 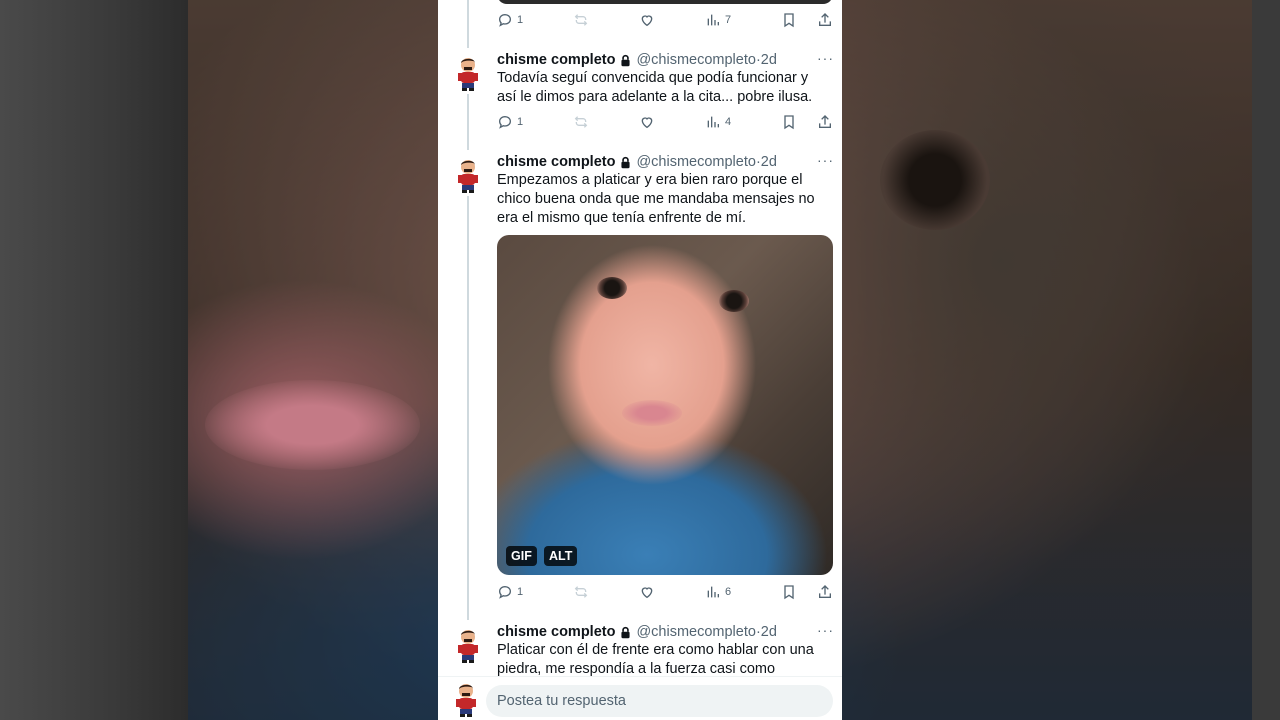 I want to click on tweet-actions: 1 4, so click(x=665, y=122).